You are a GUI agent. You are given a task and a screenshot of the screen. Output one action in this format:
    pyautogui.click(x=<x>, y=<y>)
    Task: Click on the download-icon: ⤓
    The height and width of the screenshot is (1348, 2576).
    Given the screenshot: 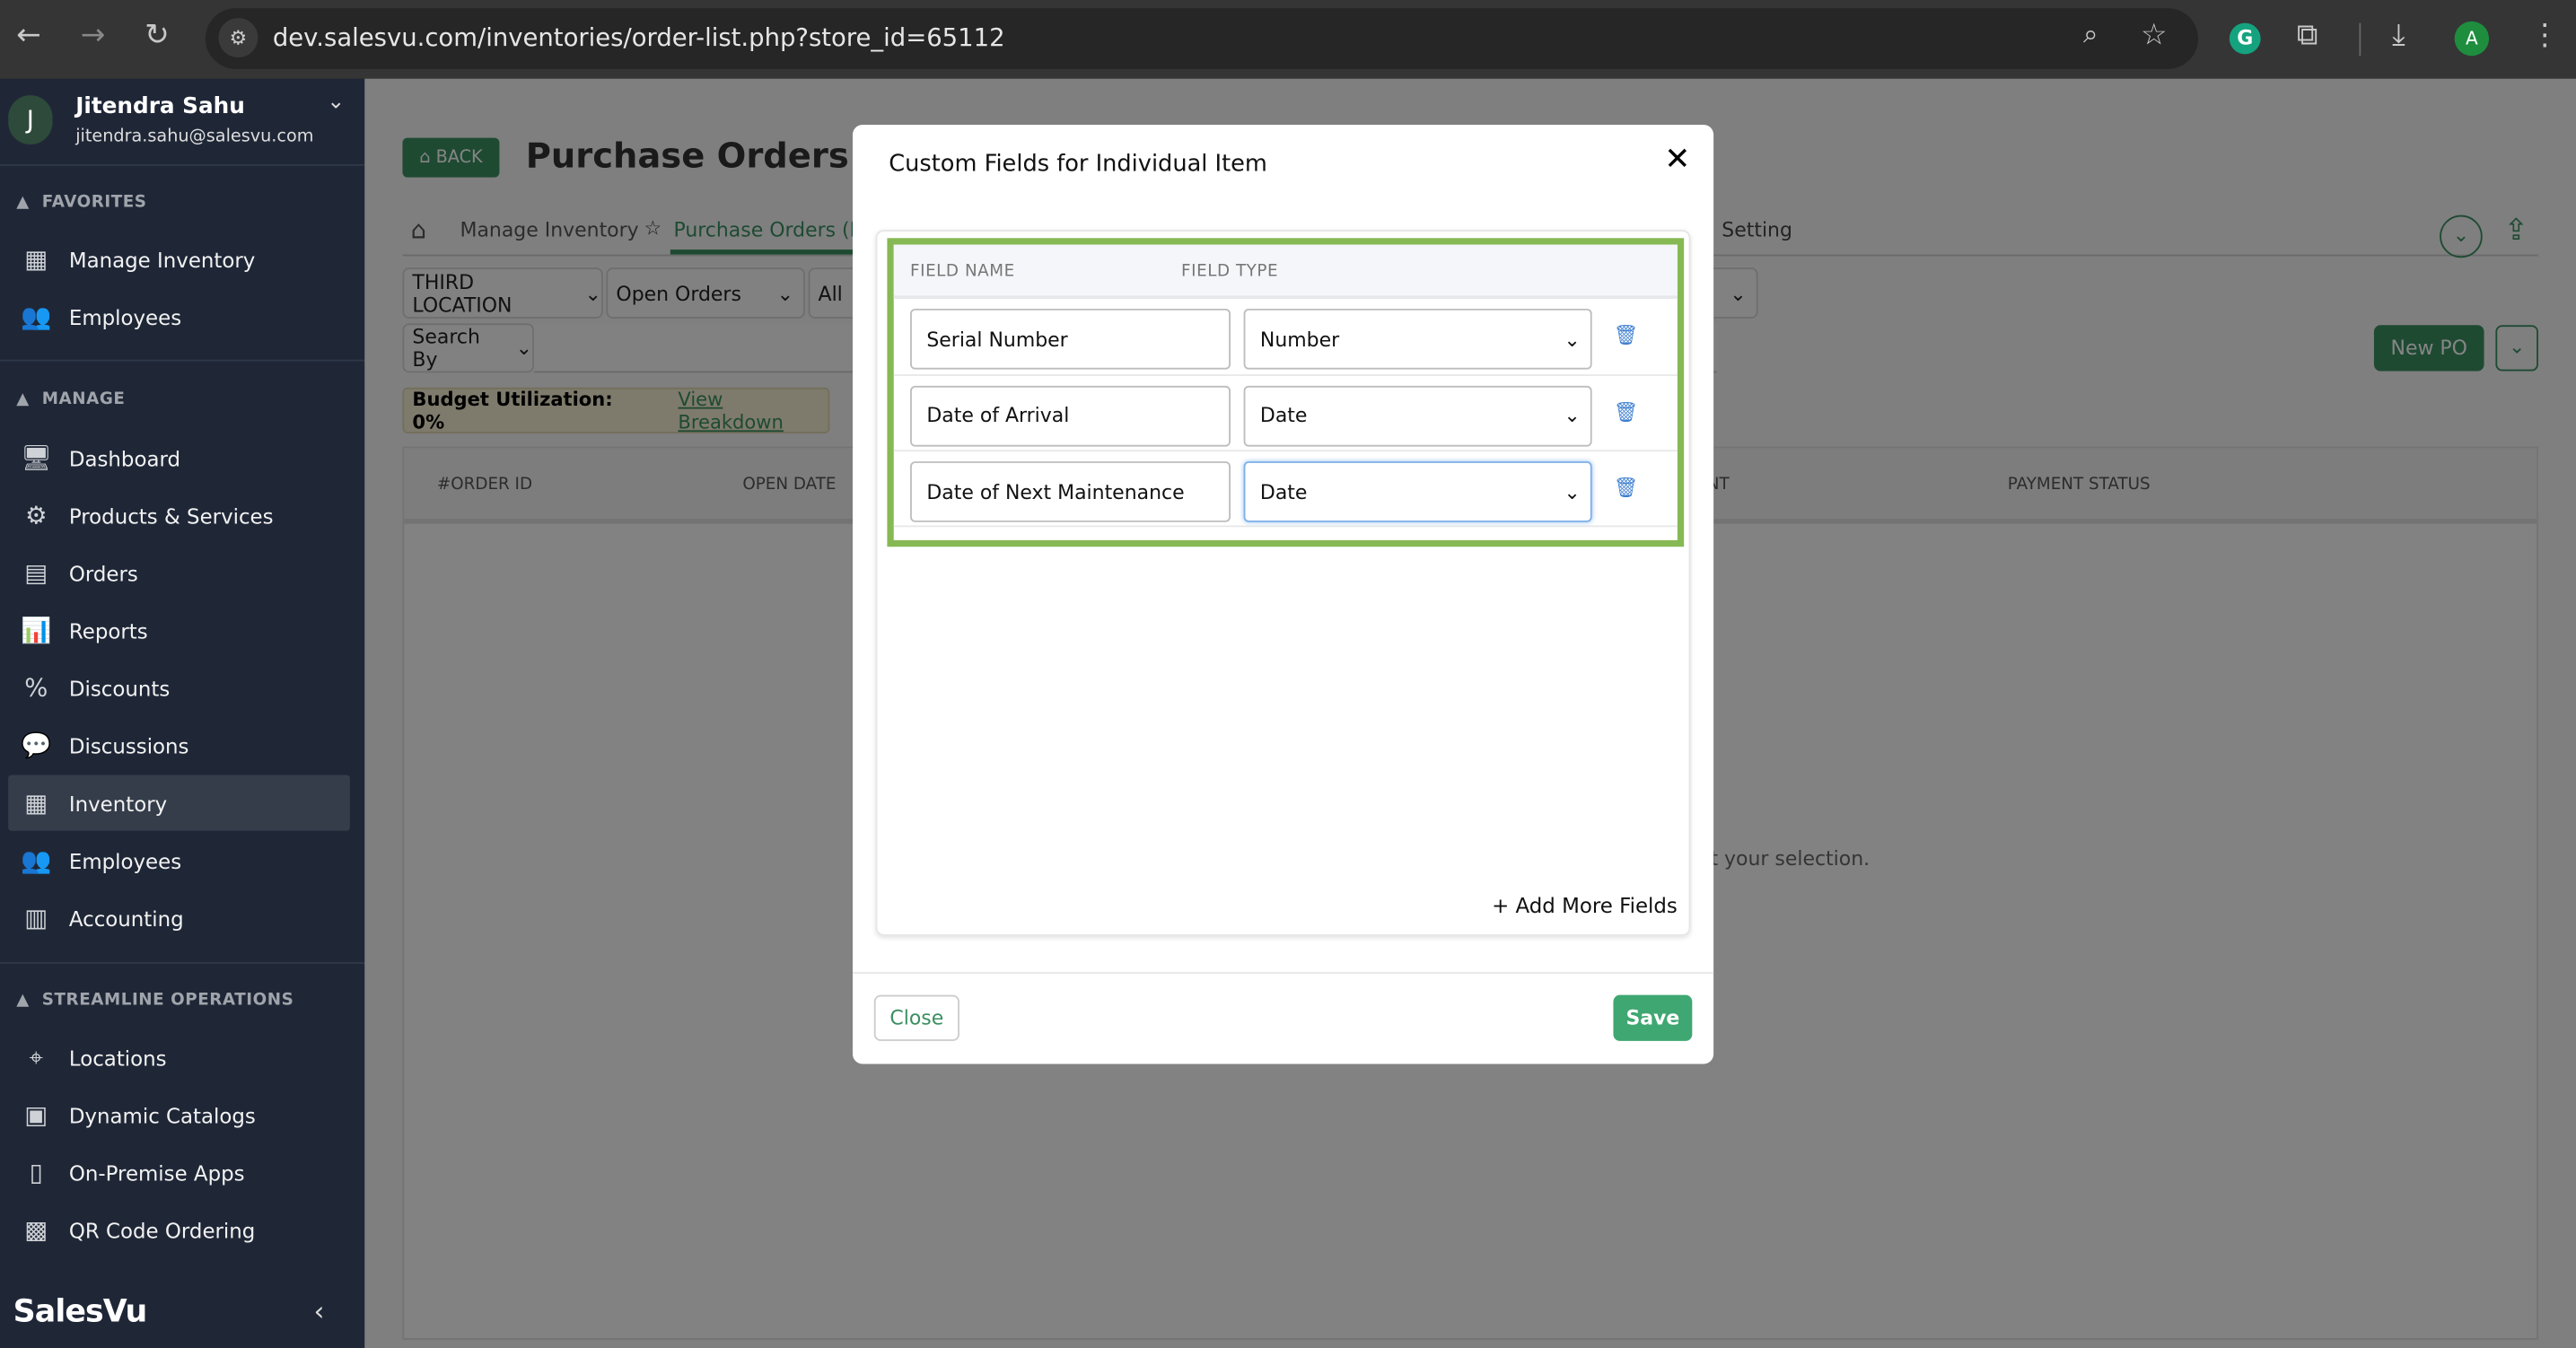 What is the action you would take?
    pyautogui.click(x=2398, y=35)
    